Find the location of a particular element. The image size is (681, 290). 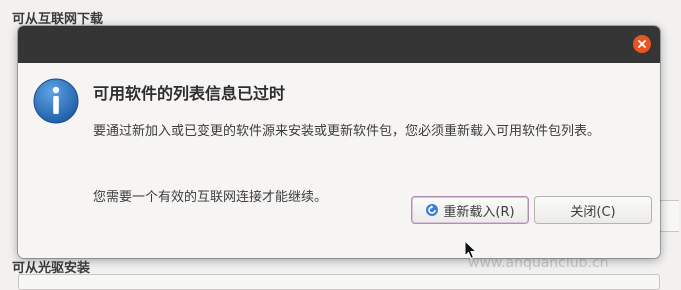

mouse-cursor-icon is located at coordinates (471, 250).